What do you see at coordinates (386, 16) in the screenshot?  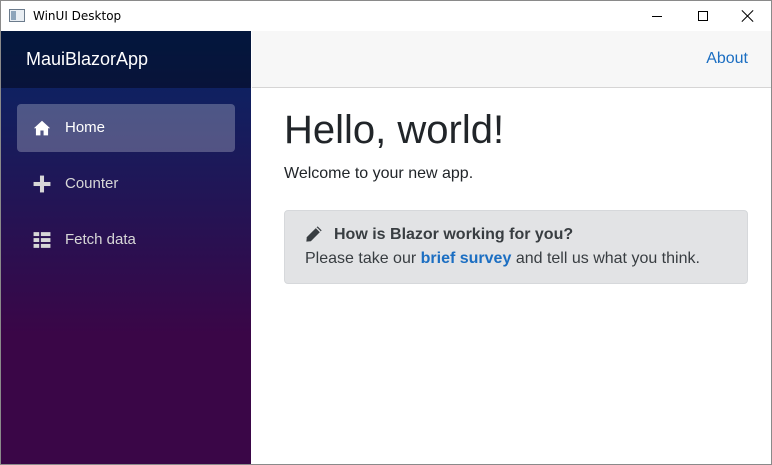 I see `title-bar: WinUI Desktop` at bounding box center [386, 16].